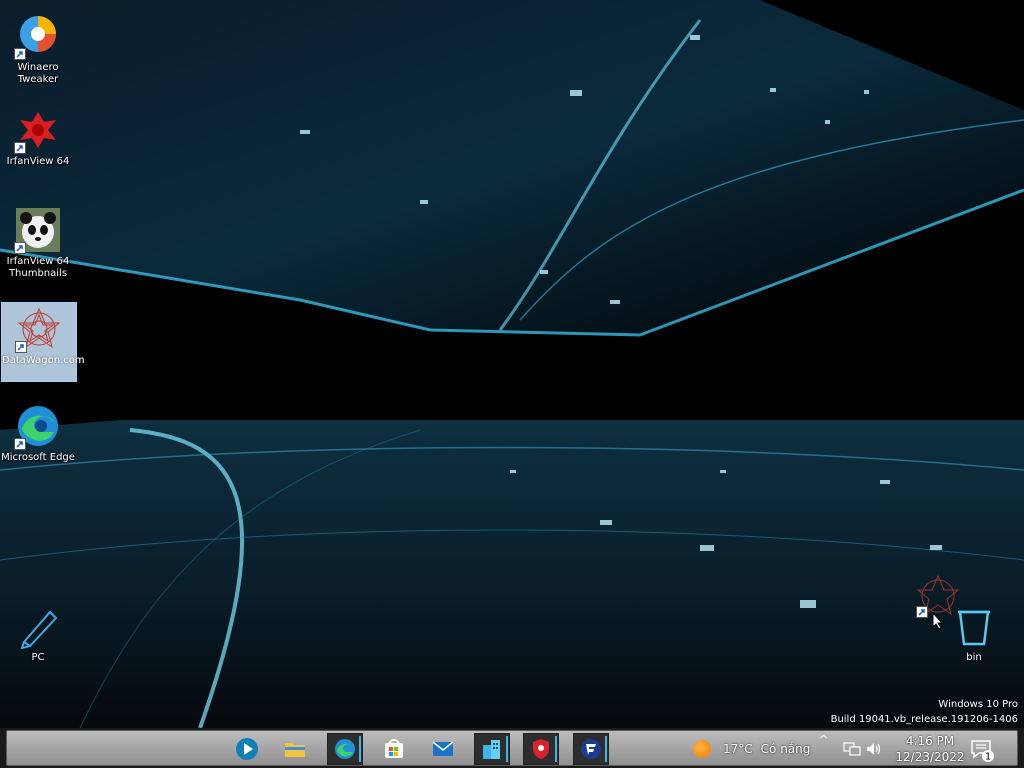 Image resolution: width=1024 pixels, height=768 pixels. I want to click on mouse-cursor-icon, so click(938, 621).